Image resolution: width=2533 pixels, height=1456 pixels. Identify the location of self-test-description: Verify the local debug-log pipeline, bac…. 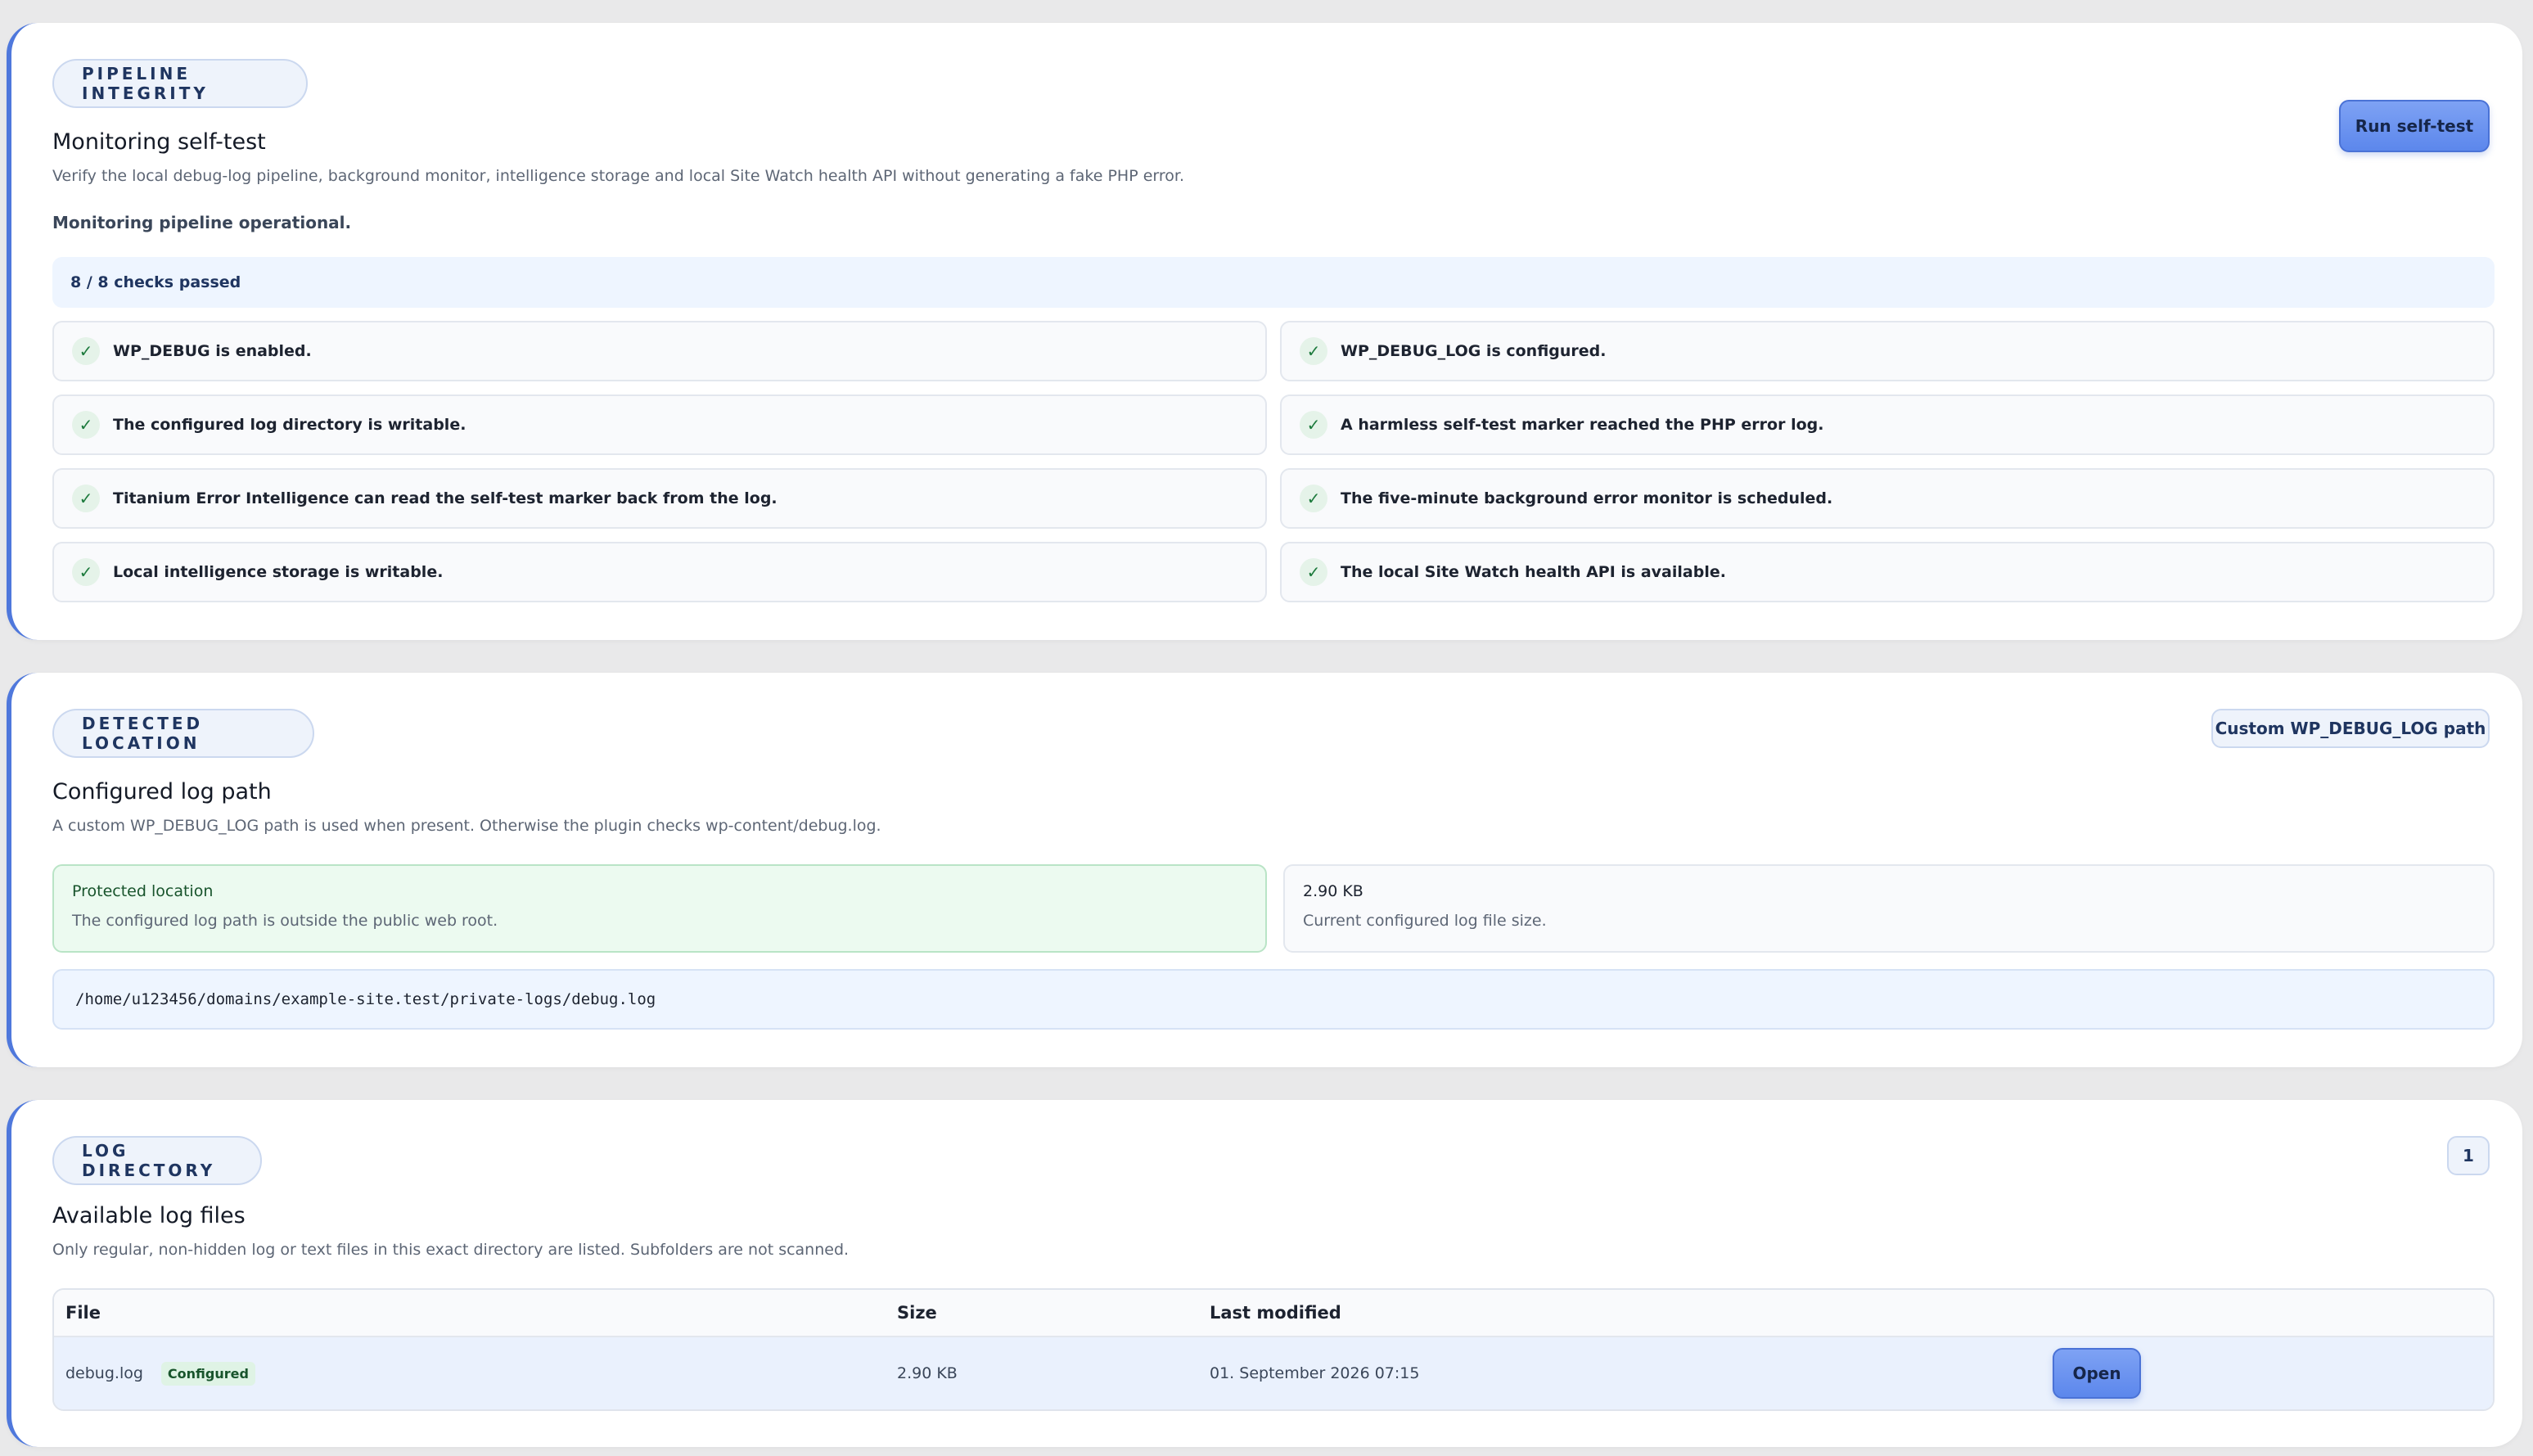
(618, 176).